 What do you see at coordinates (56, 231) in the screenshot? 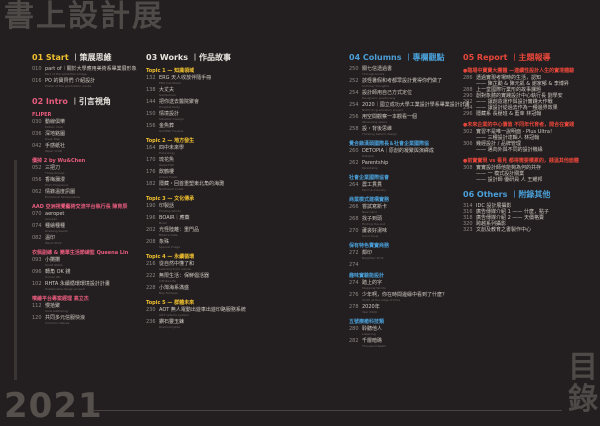
I see `item-subtitle: Drawing Seeds` at bounding box center [56, 231].